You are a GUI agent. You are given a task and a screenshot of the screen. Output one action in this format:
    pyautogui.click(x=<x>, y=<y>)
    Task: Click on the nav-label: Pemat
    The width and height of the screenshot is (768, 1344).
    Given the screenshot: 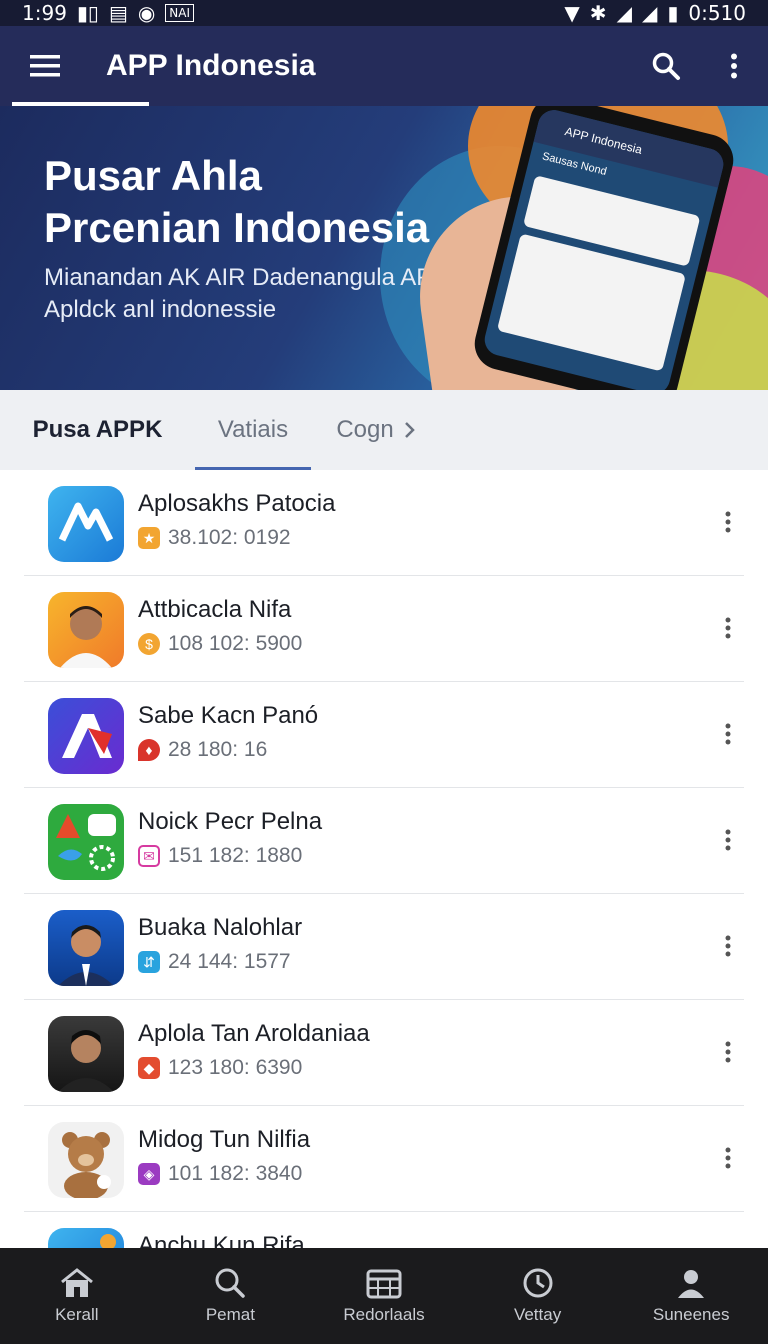 What is the action you would take?
    pyautogui.click(x=230, y=1314)
    